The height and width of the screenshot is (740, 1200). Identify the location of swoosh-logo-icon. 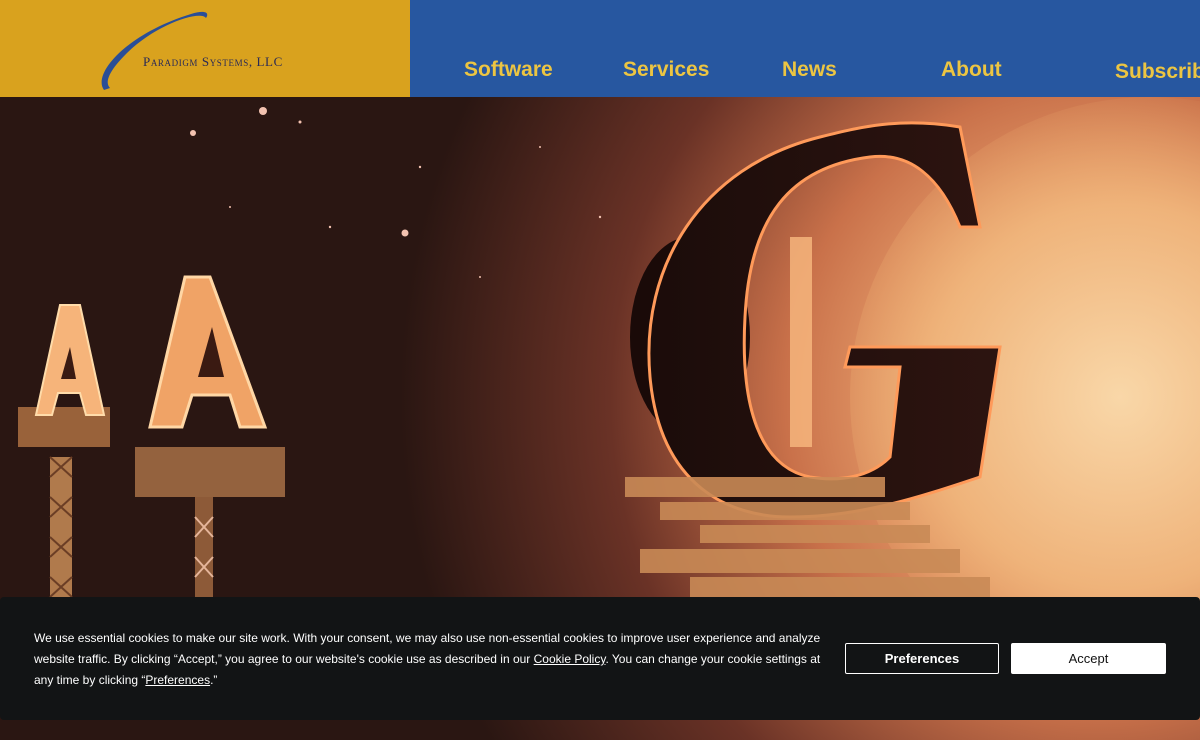
(154, 51).